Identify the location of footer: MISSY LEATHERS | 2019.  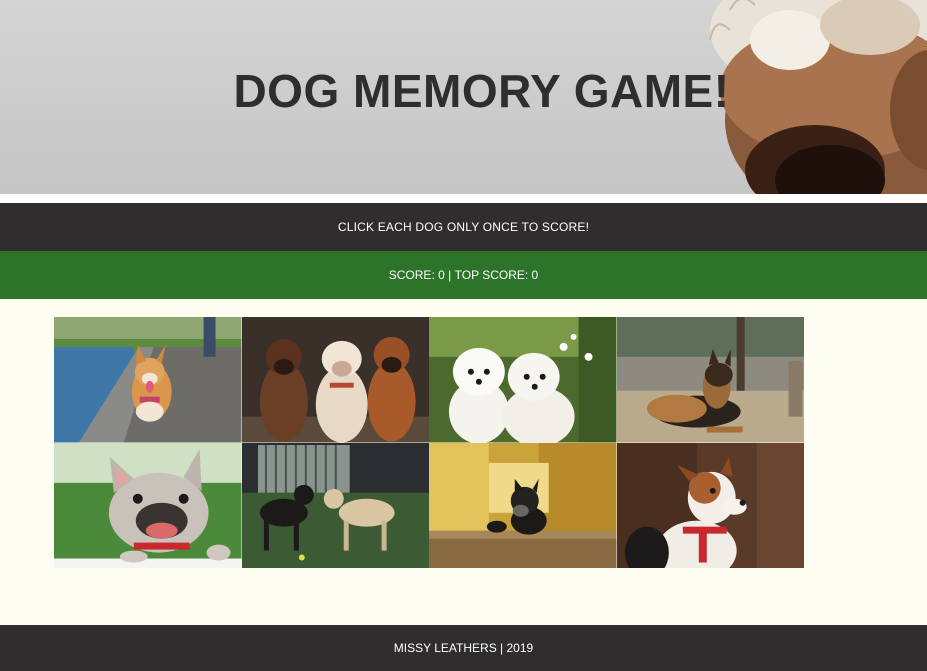
(463, 648).